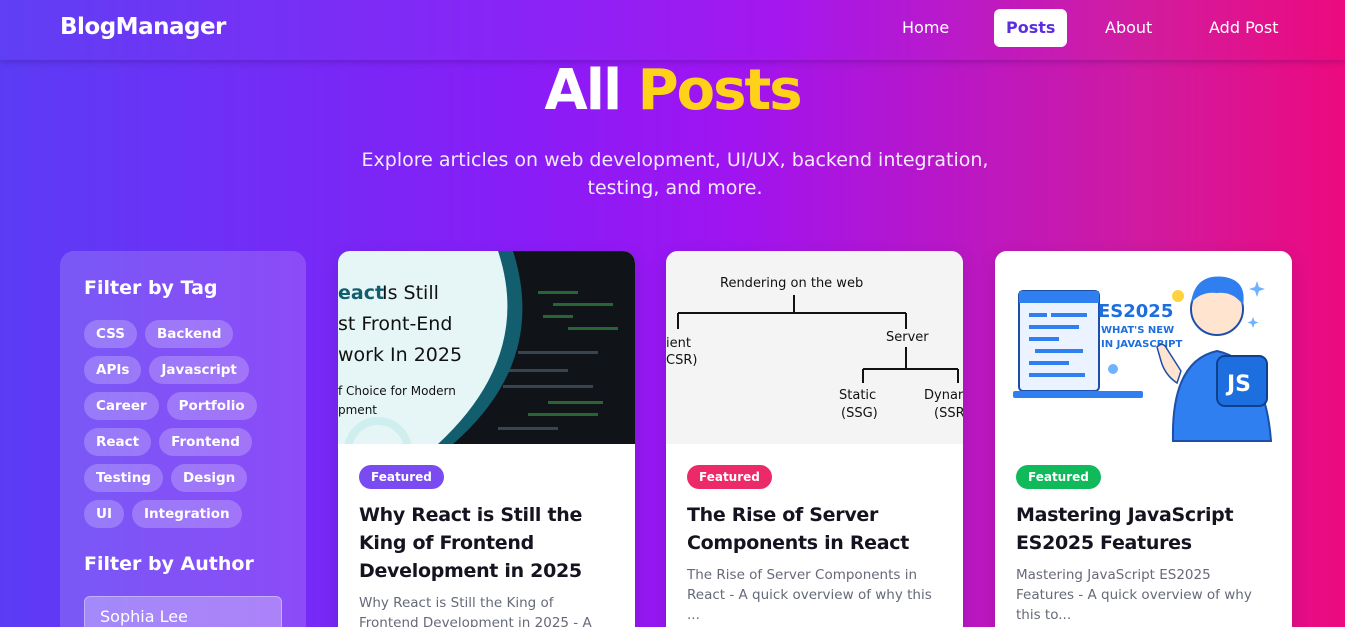  I want to click on nav-home: Home, so click(925, 28).